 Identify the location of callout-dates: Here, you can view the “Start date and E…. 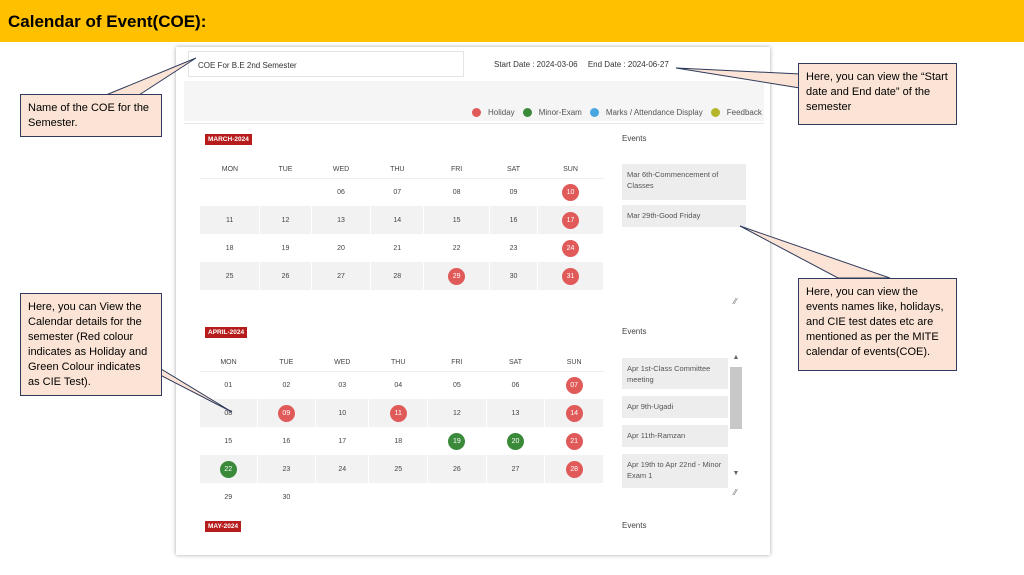
(877, 94).